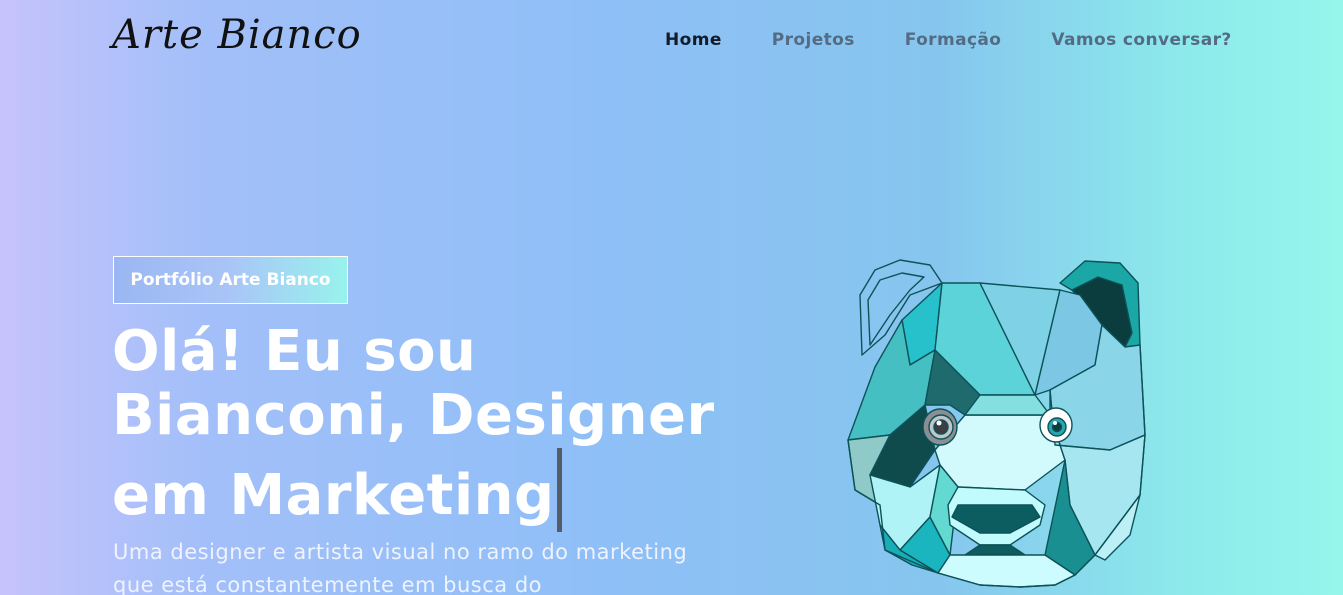  Describe the element at coordinates (559, 490) in the screenshot. I see `typing-caret` at that location.